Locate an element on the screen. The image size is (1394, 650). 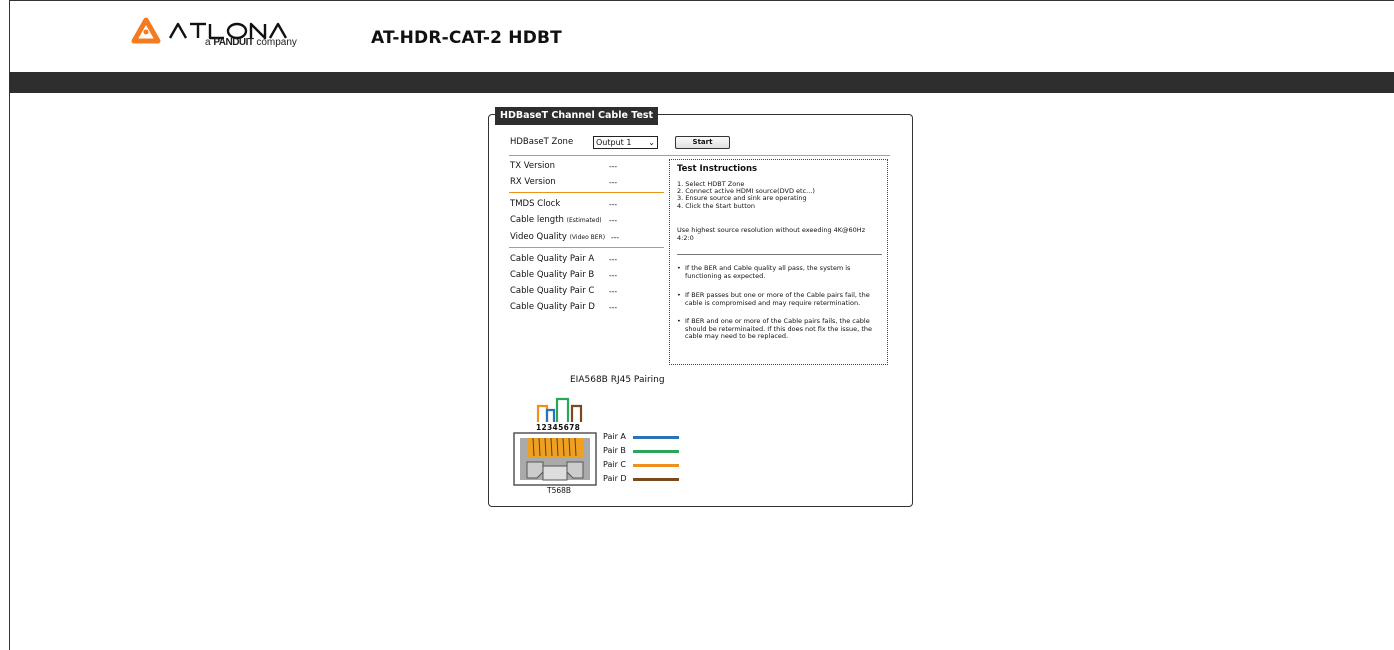
instruction-step: 4. Click the Start button is located at coordinates (716, 205).